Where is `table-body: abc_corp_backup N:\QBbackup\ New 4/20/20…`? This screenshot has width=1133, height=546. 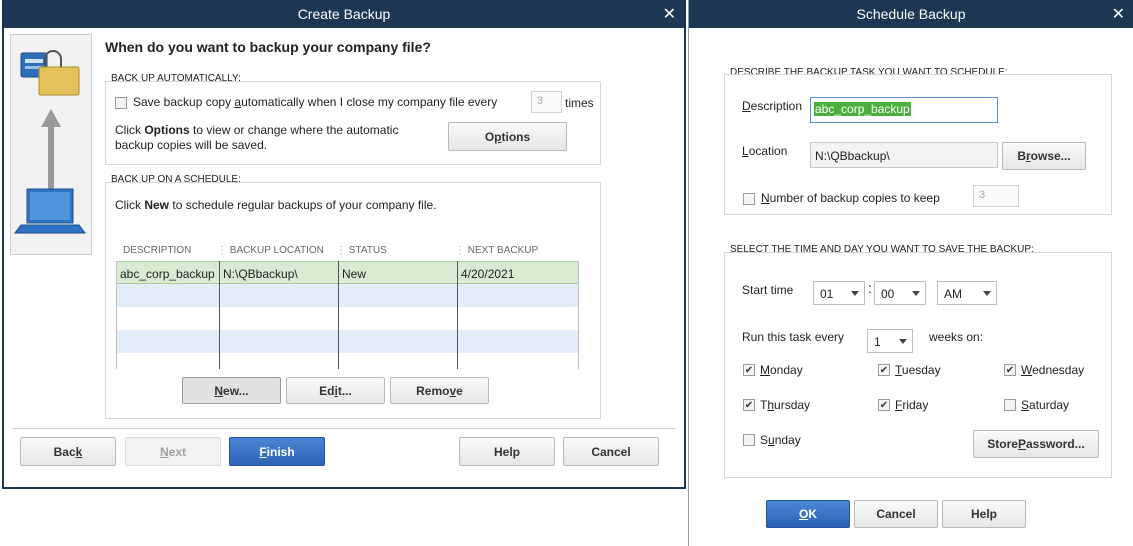
table-body: abc_corp_backup N:\QBbackup\ New 4/20/20… is located at coordinates (347, 315).